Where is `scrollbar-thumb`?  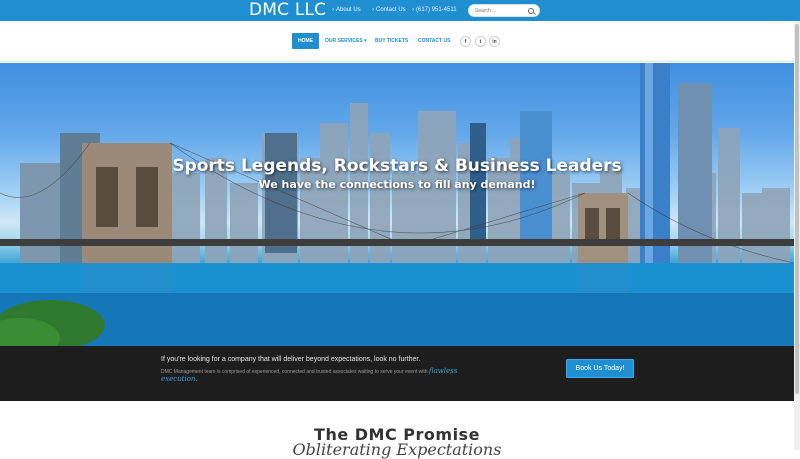 scrollbar-thumb is located at coordinates (797, 209).